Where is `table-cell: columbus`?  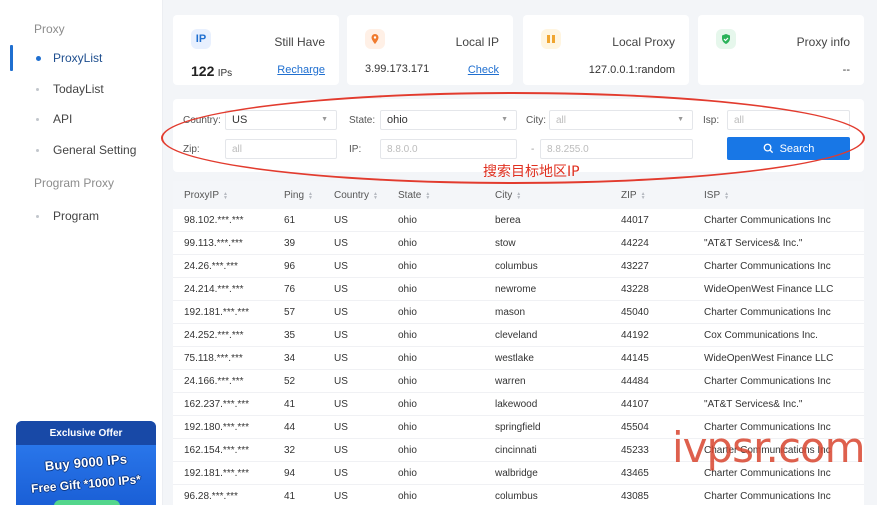 table-cell: columbus is located at coordinates (516, 266).